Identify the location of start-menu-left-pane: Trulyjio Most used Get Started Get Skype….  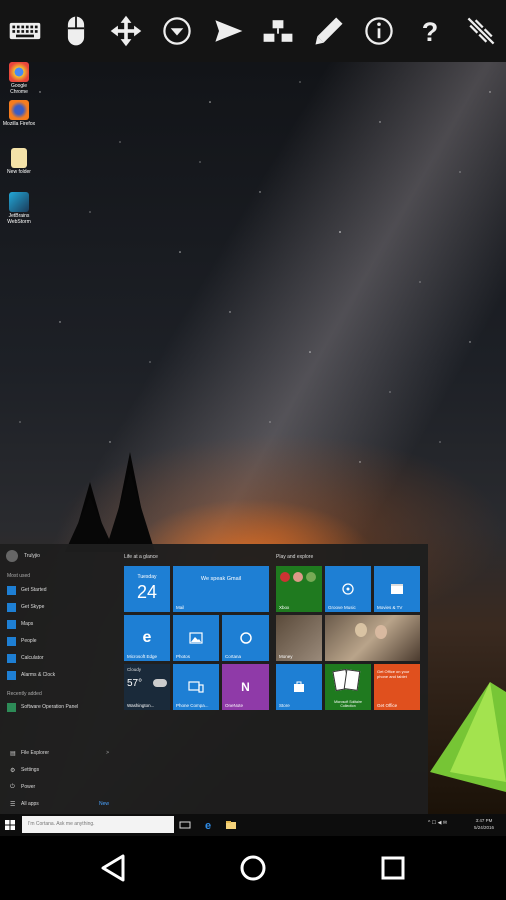
(59, 679).